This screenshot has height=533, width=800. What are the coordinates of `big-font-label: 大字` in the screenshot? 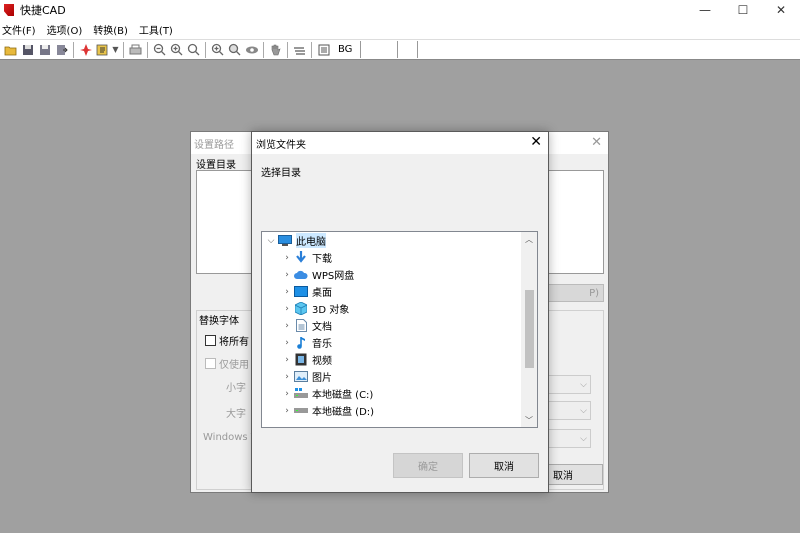 It's located at (236, 414).